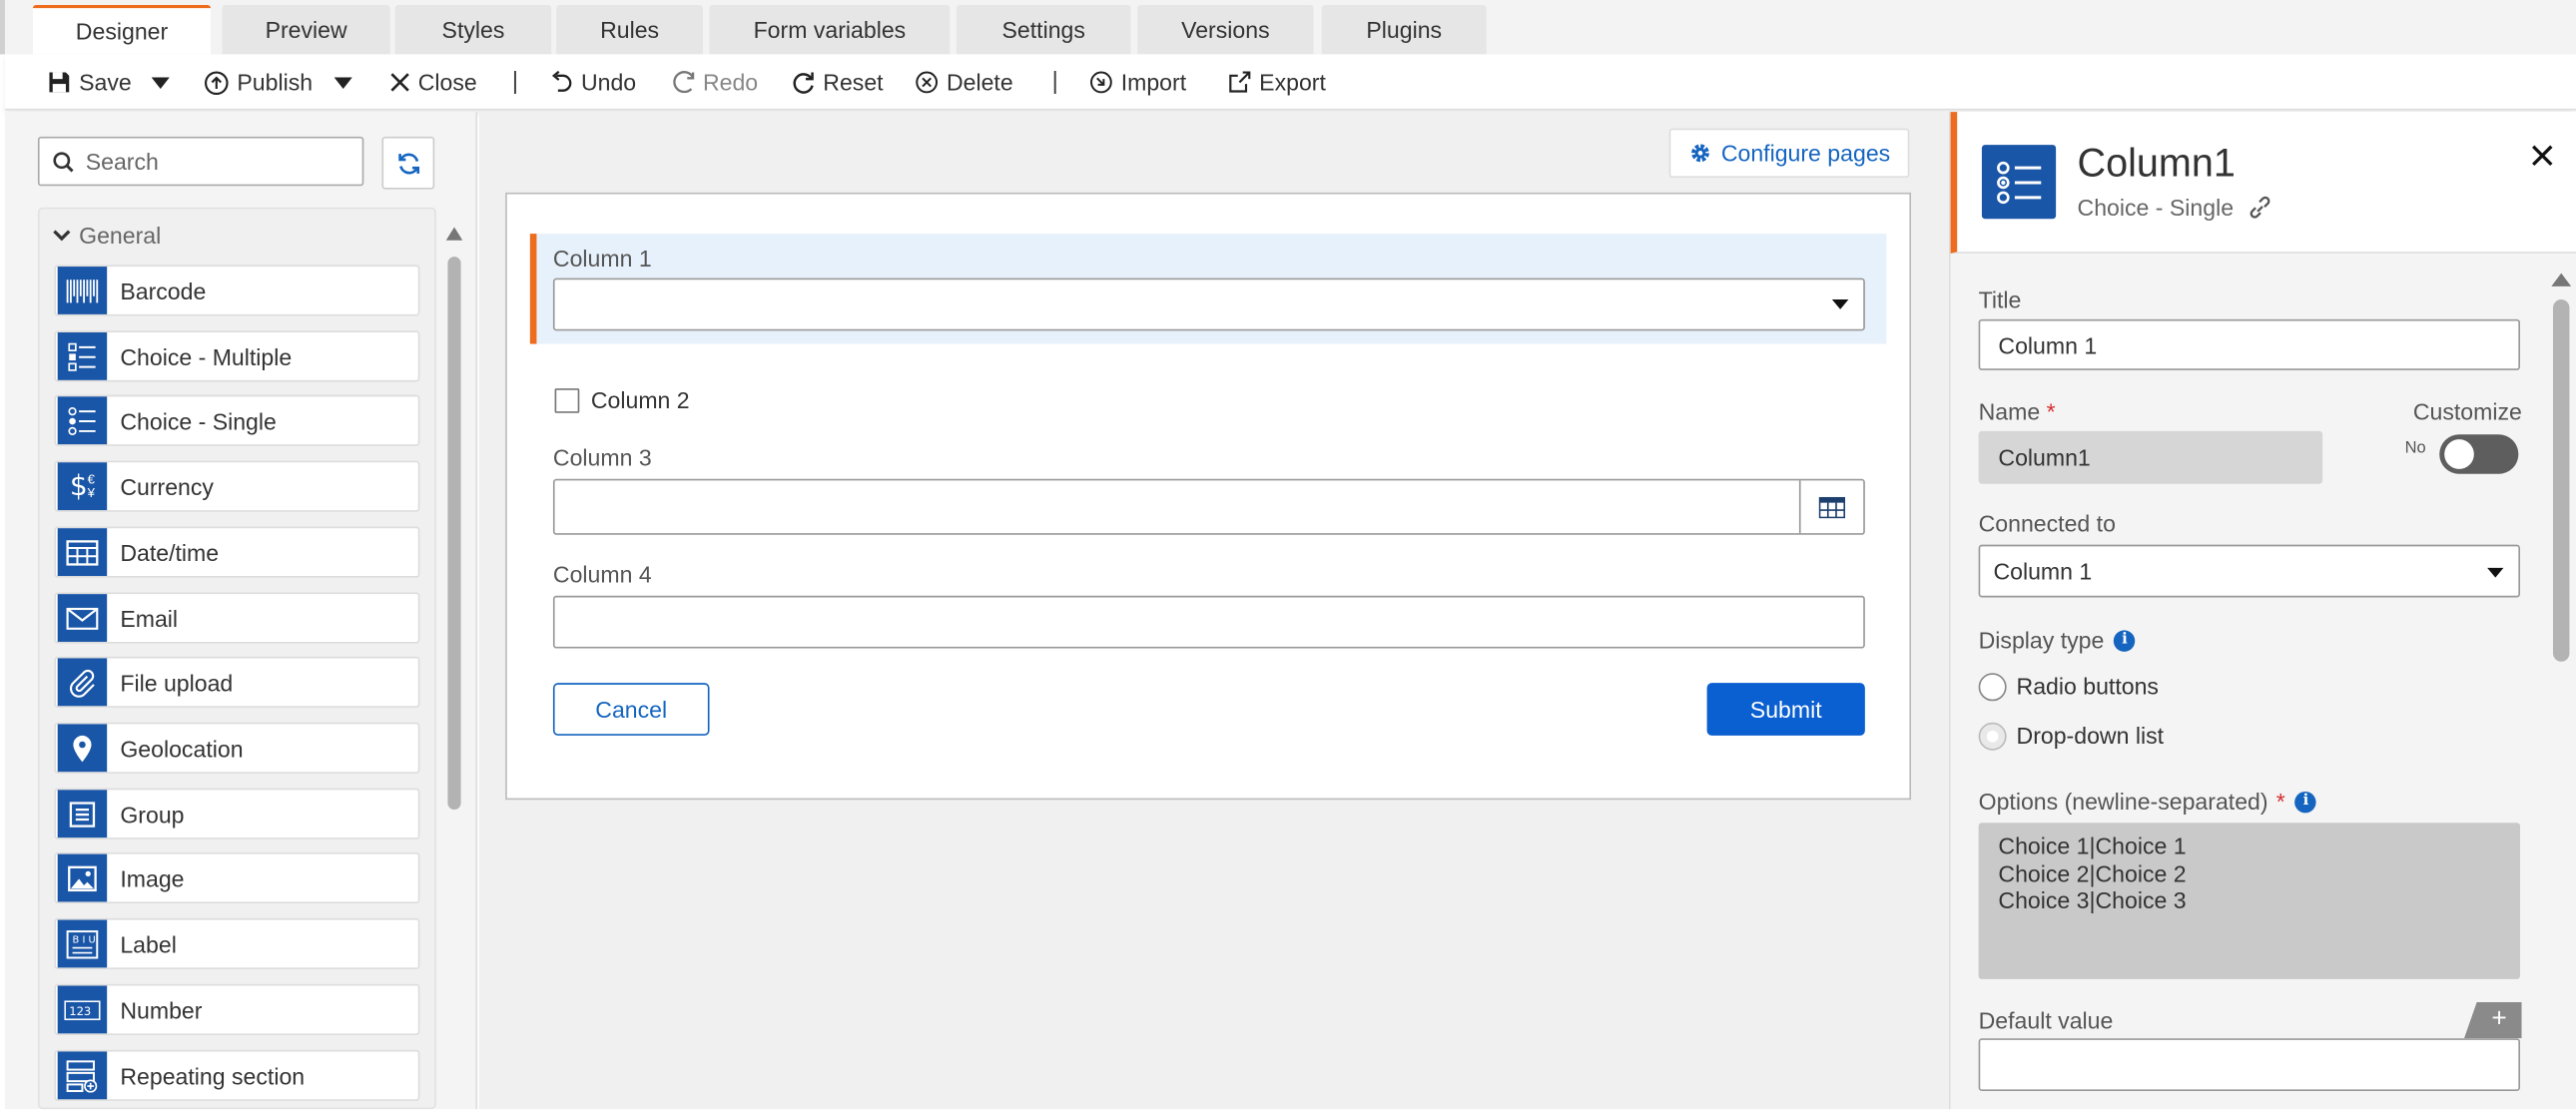  What do you see at coordinates (1699, 153) in the screenshot?
I see `gear-icon` at bounding box center [1699, 153].